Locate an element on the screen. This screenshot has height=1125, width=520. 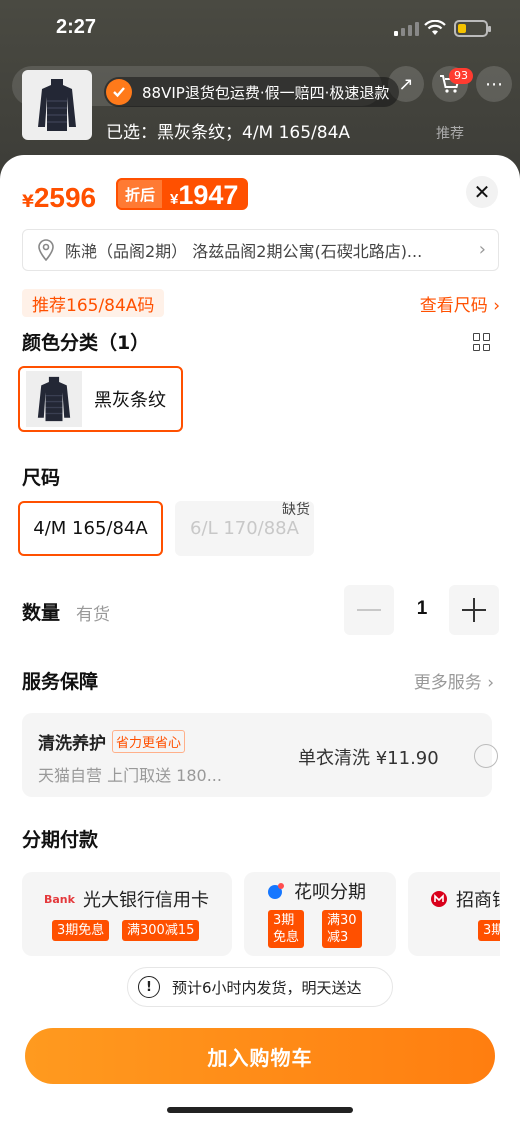
installment-name-row: Bank 光大银行信用卡 is located at coordinates (126, 899).